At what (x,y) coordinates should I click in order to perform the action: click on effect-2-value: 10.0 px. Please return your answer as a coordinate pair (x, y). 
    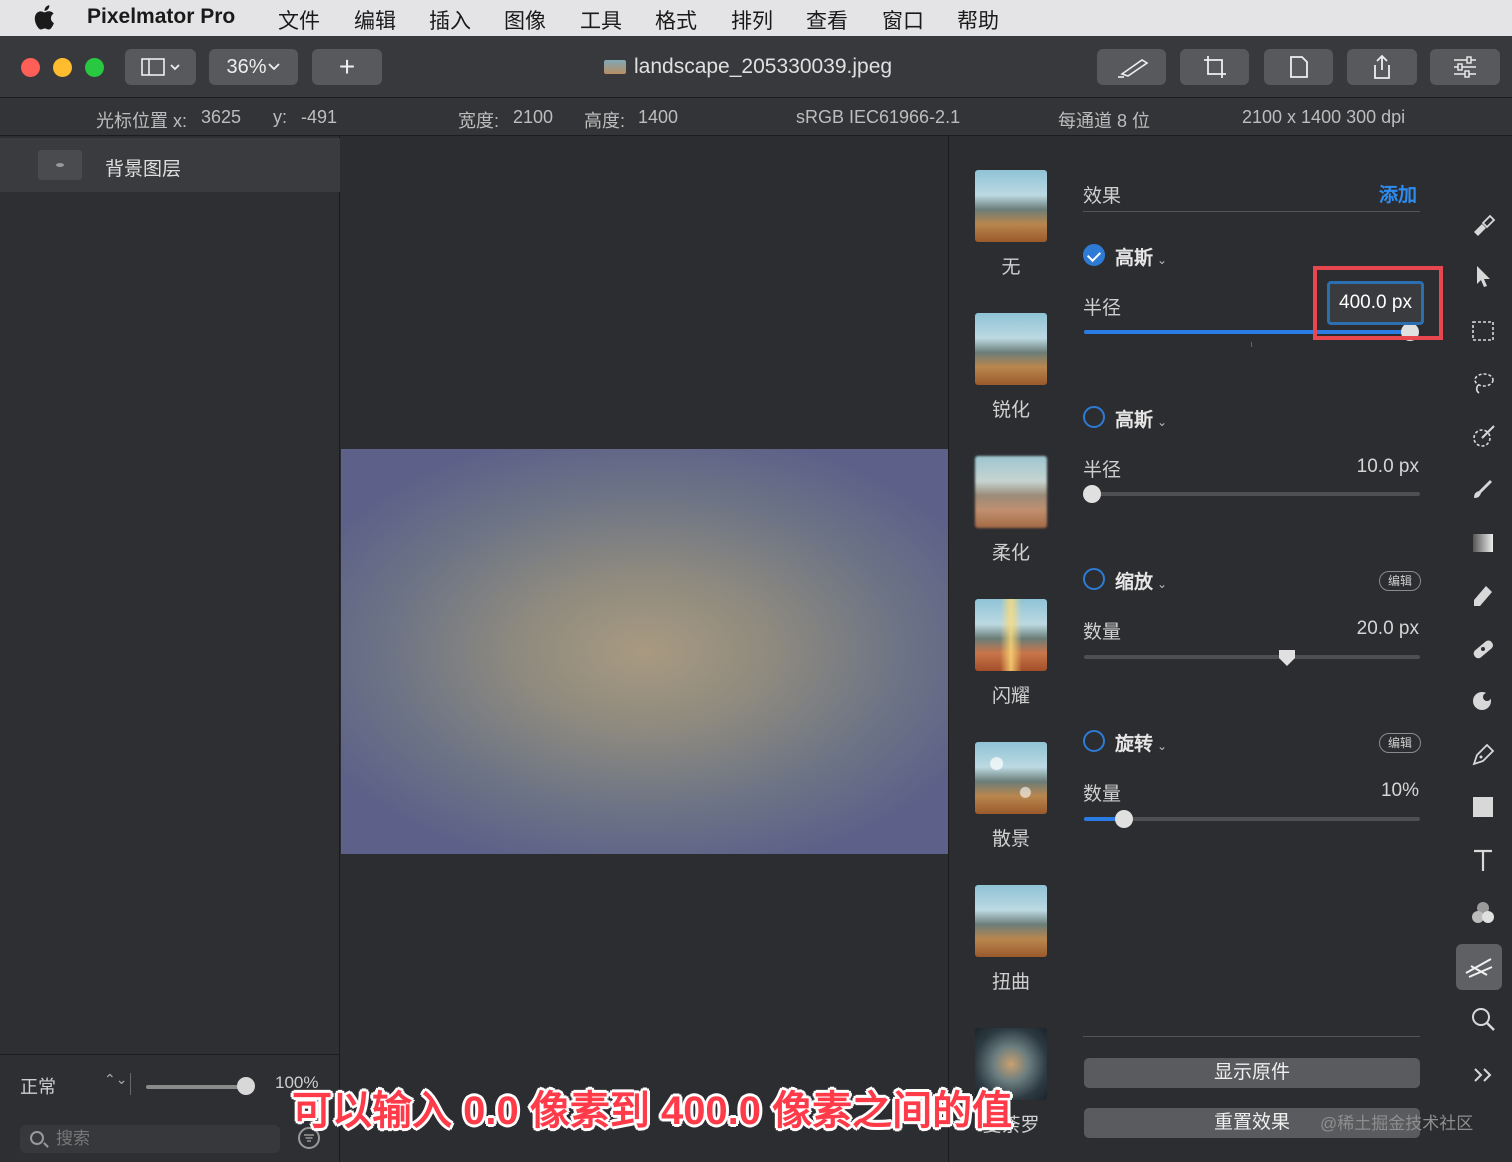
    Looking at the image, I should click on (1364, 467).